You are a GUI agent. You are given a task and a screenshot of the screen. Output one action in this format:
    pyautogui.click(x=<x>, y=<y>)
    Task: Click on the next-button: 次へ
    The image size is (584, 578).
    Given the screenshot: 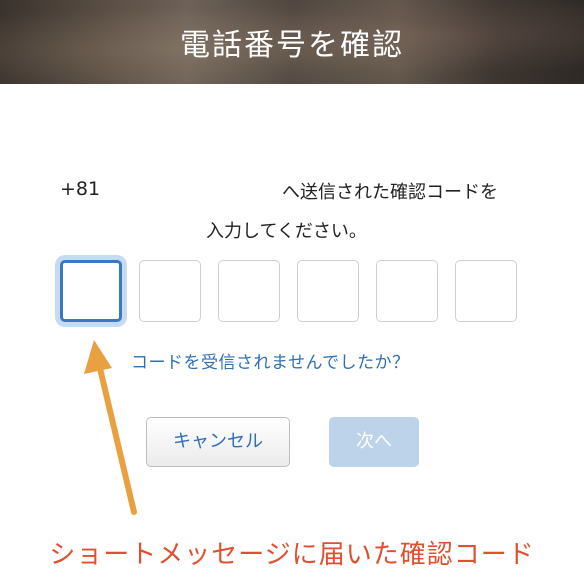 What is the action you would take?
    pyautogui.click(x=374, y=442)
    